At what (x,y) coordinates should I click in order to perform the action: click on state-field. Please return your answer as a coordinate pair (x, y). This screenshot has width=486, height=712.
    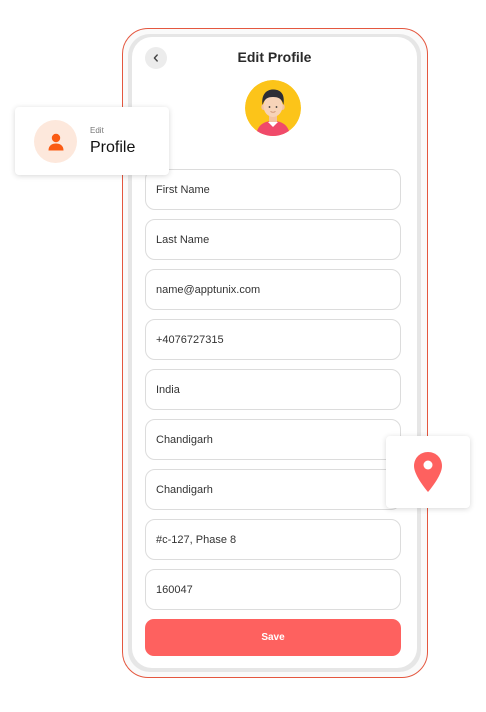
    Looking at the image, I should click on (273, 439).